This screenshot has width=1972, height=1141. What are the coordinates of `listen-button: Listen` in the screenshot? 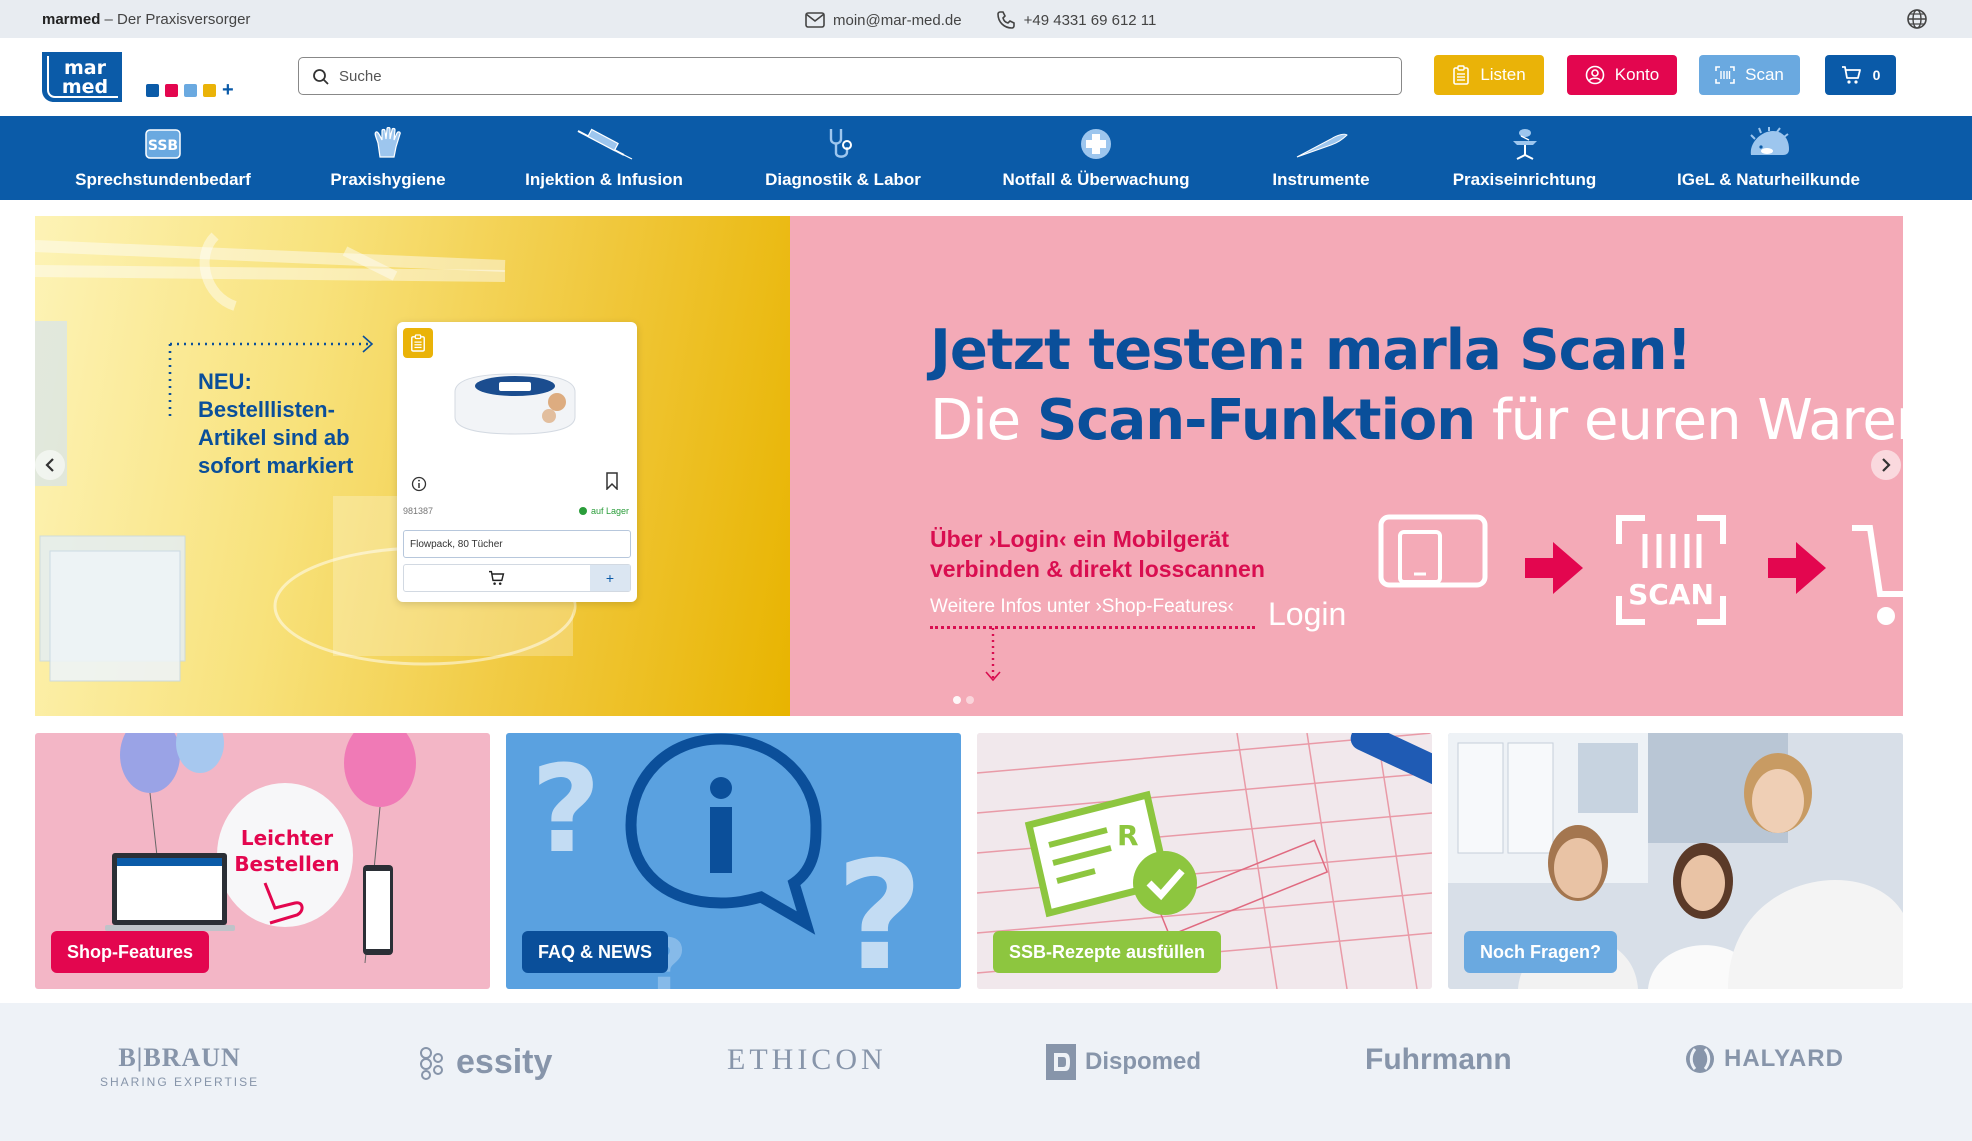 It's located at (1489, 75).